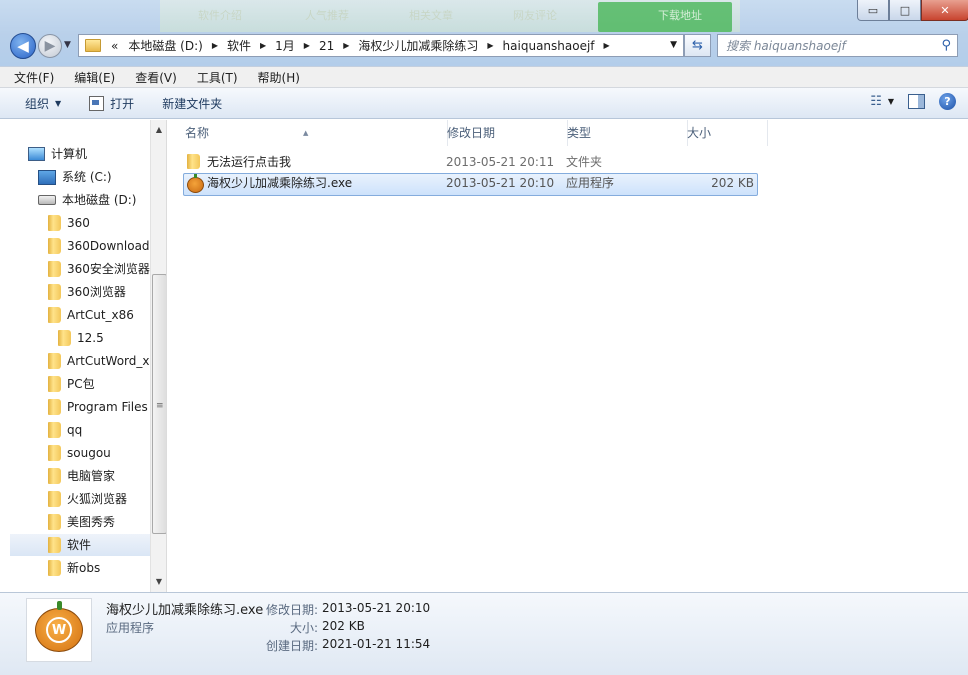 This screenshot has width=968, height=675. What do you see at coordinates (87, 200) in the screenshot?
I see `nav-drive-d: 本地磁盘 (D:)` at bounding box center [87, 200].